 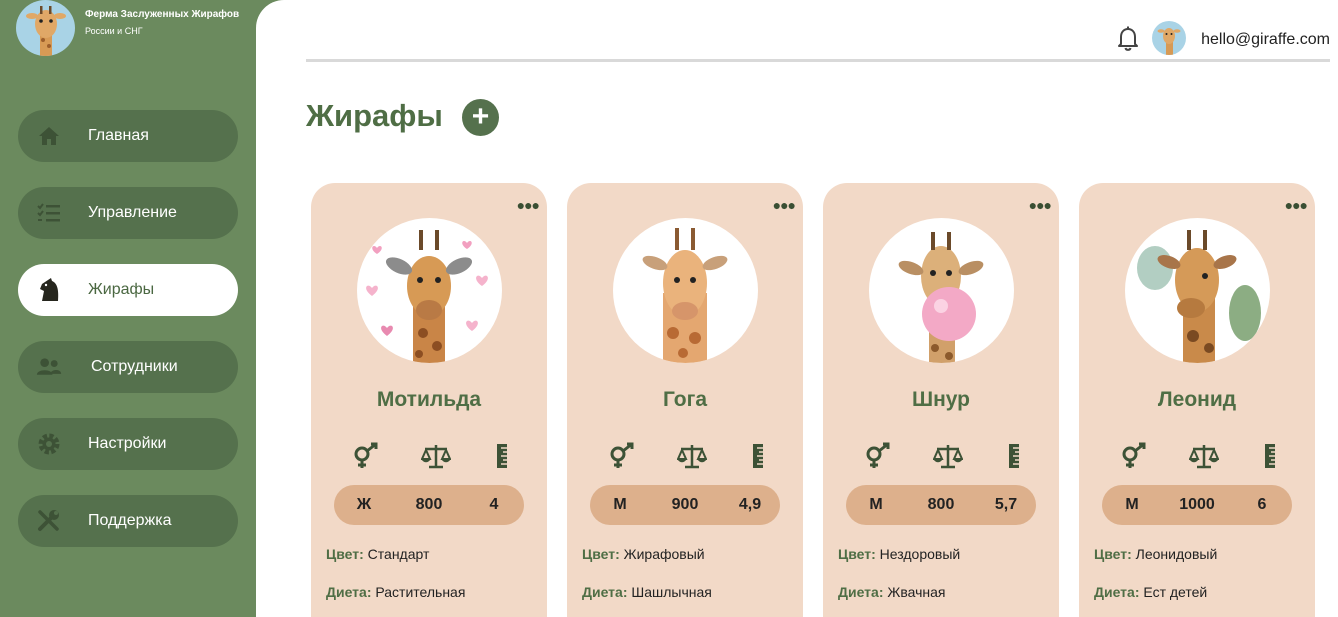 What do you see at coordinates (1175, 592) in the screenshot?
I see `diet-value: Ест детей` at bounding box center [1175, 592].